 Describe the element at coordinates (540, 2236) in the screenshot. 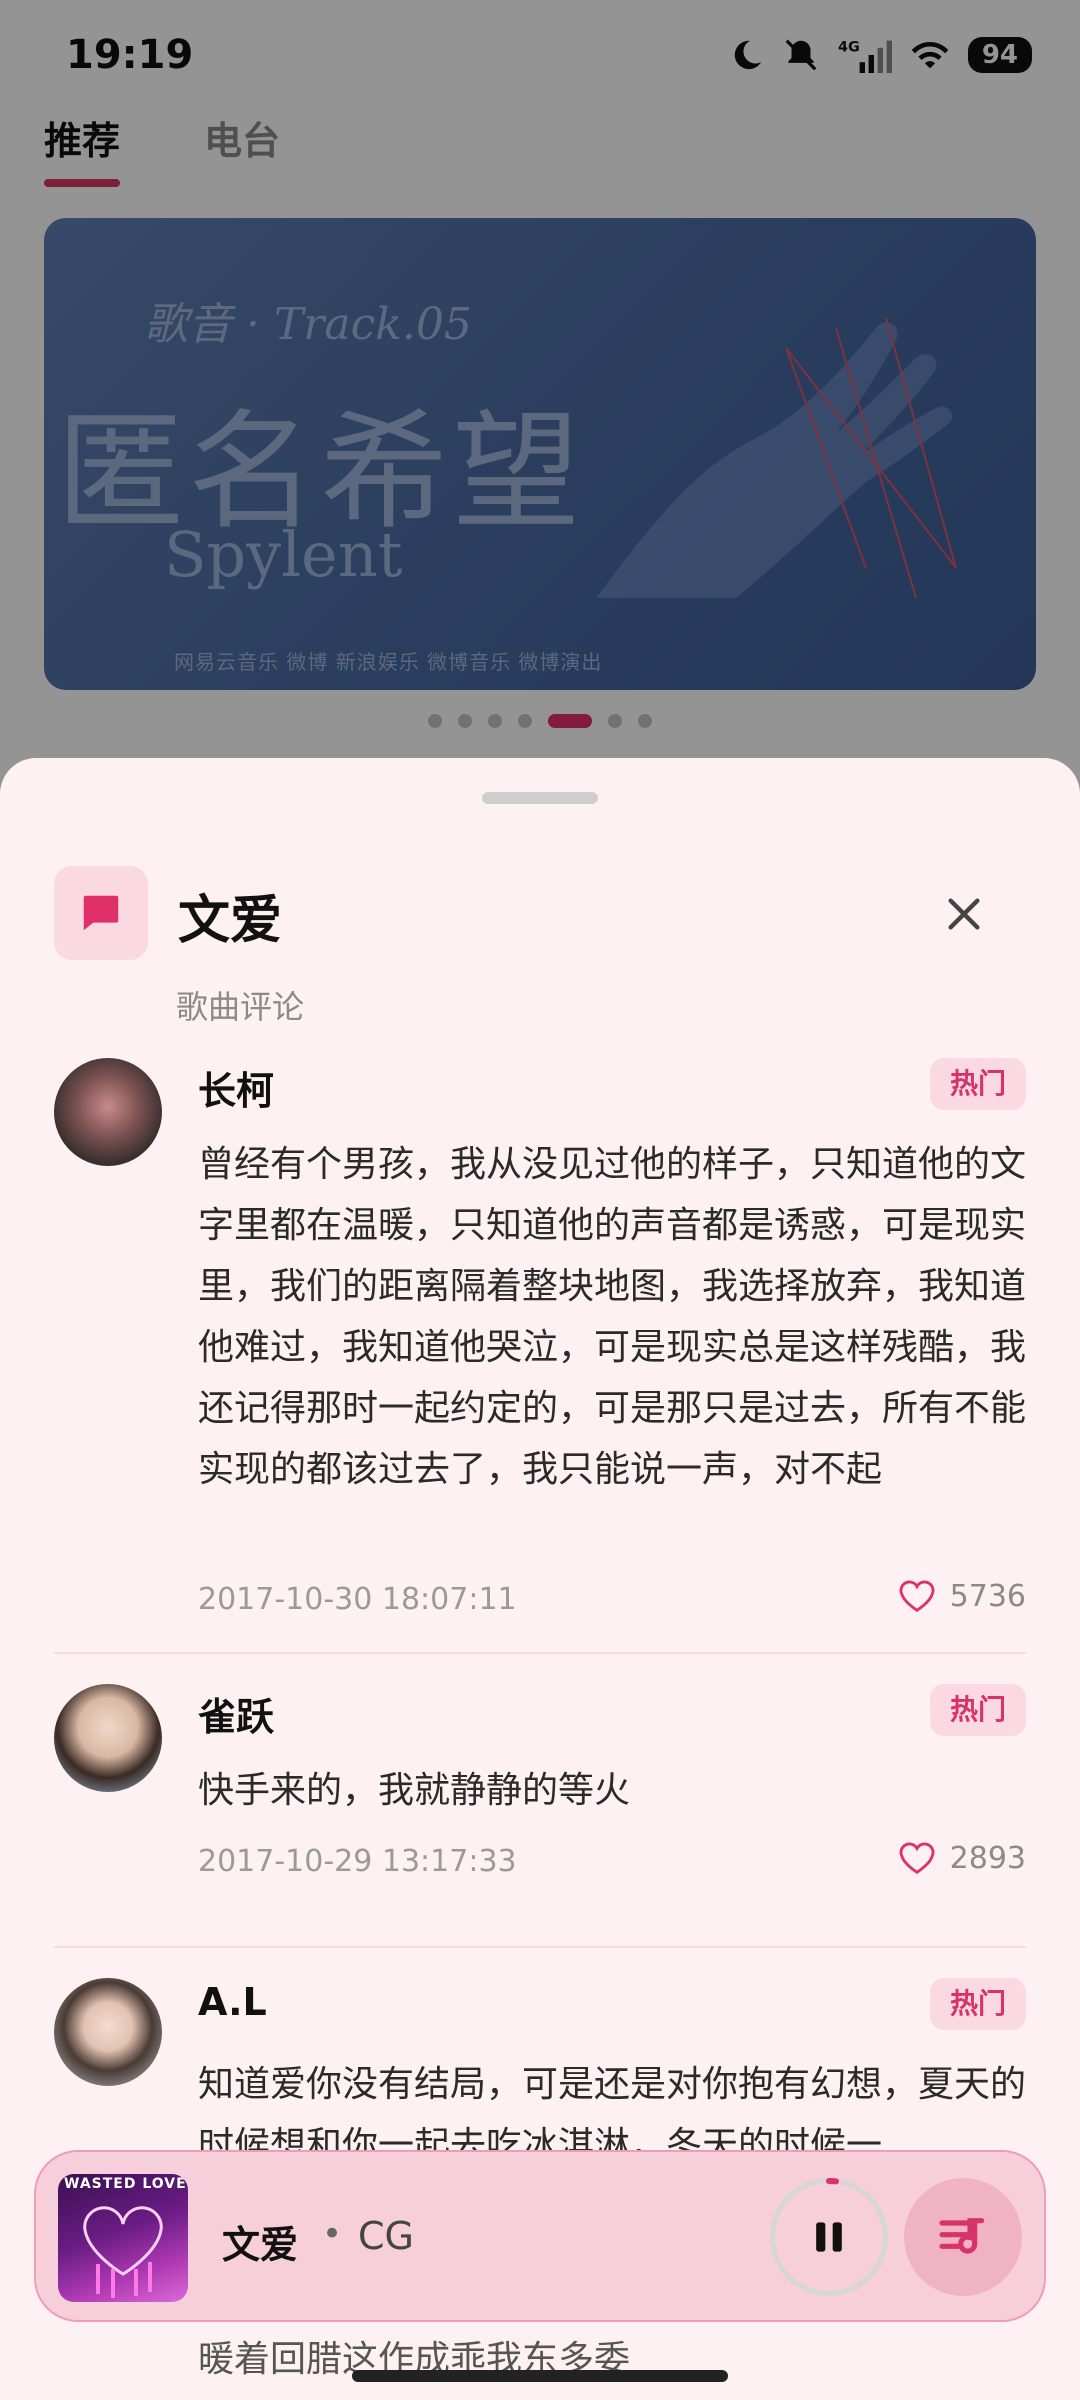

I see `mini-player: WASTED LOVE 文爱 • CG` at that location.